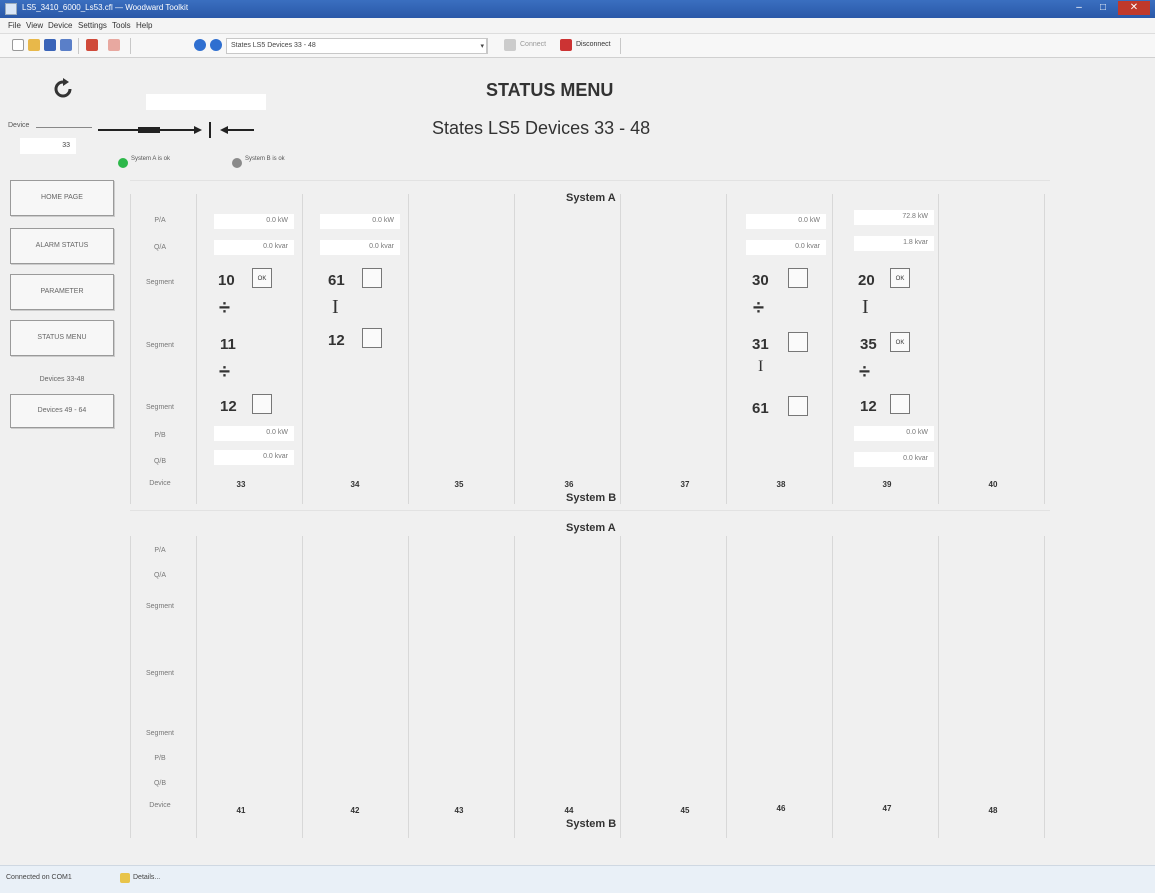 The image size is (1155, 893). Describe the element at coordinates (121, 25) in the screenshot. I see `menu-tools: Tools` at that location.